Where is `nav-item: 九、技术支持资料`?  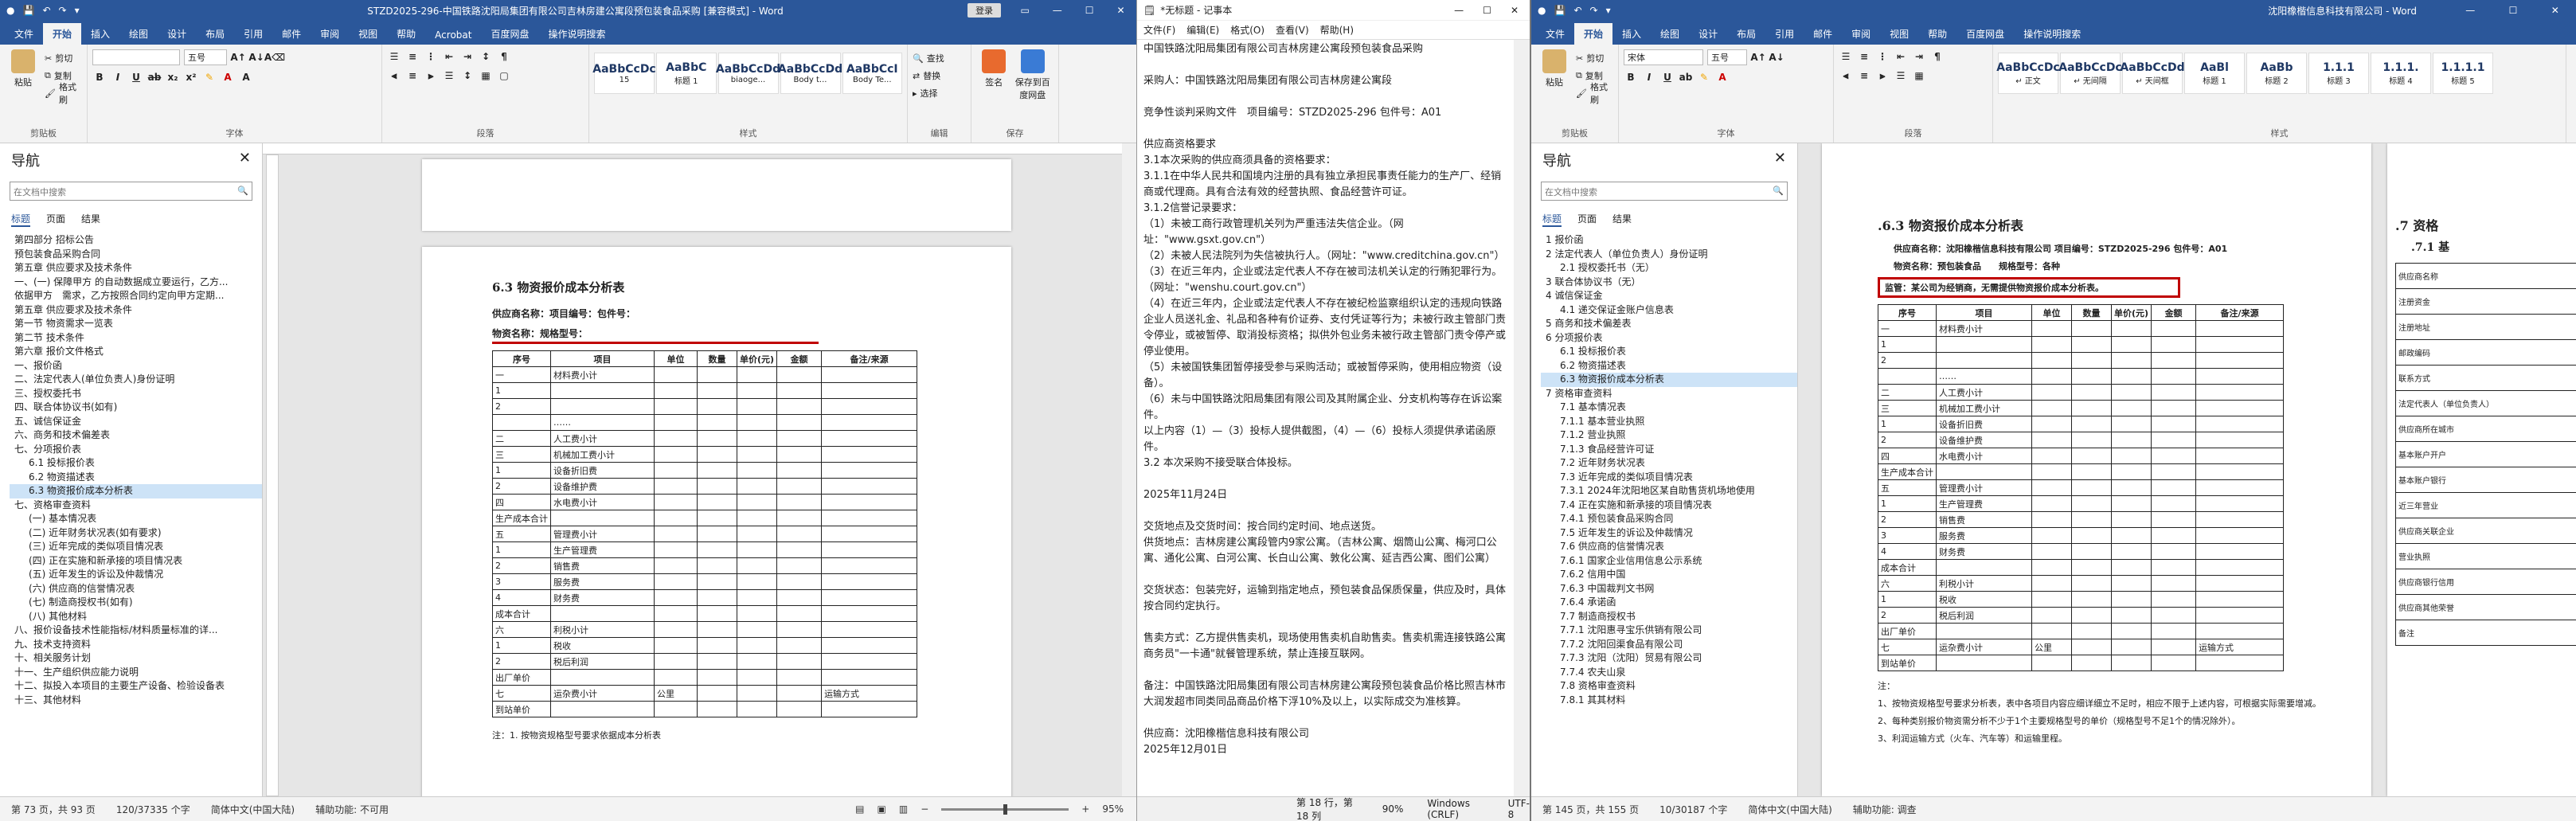
nav-item: 九、技术支持资料 is located at coordinates (136, 645).